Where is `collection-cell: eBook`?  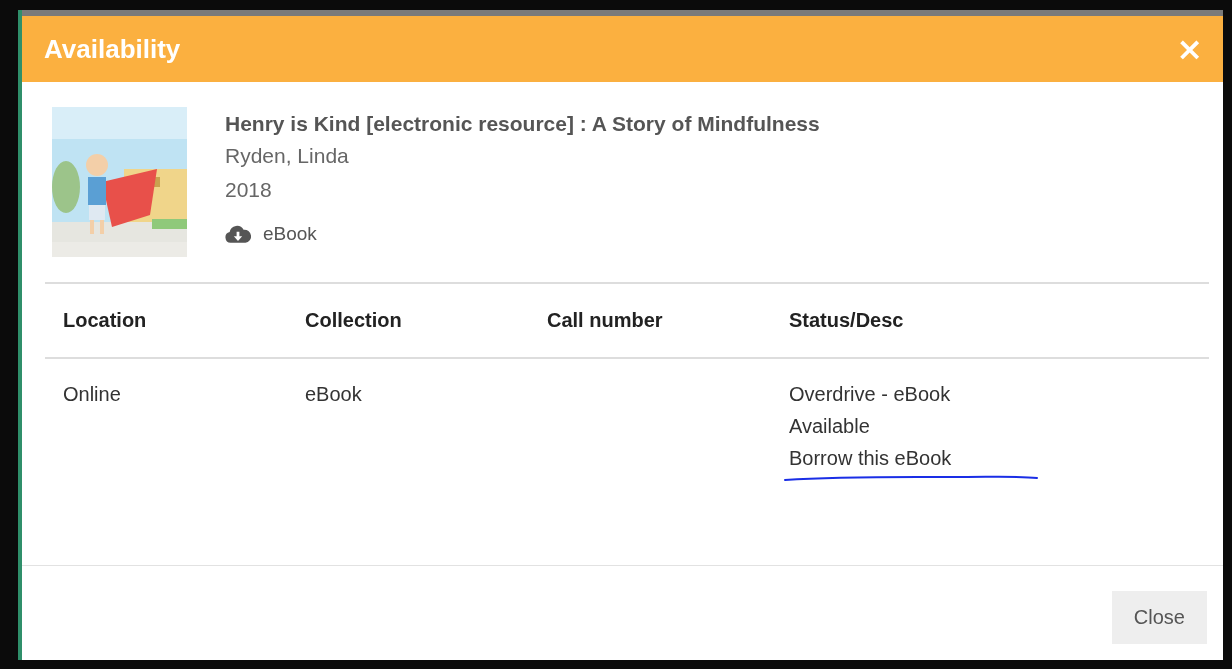
collection-cell: eBook is located at coordinates (333, 394).